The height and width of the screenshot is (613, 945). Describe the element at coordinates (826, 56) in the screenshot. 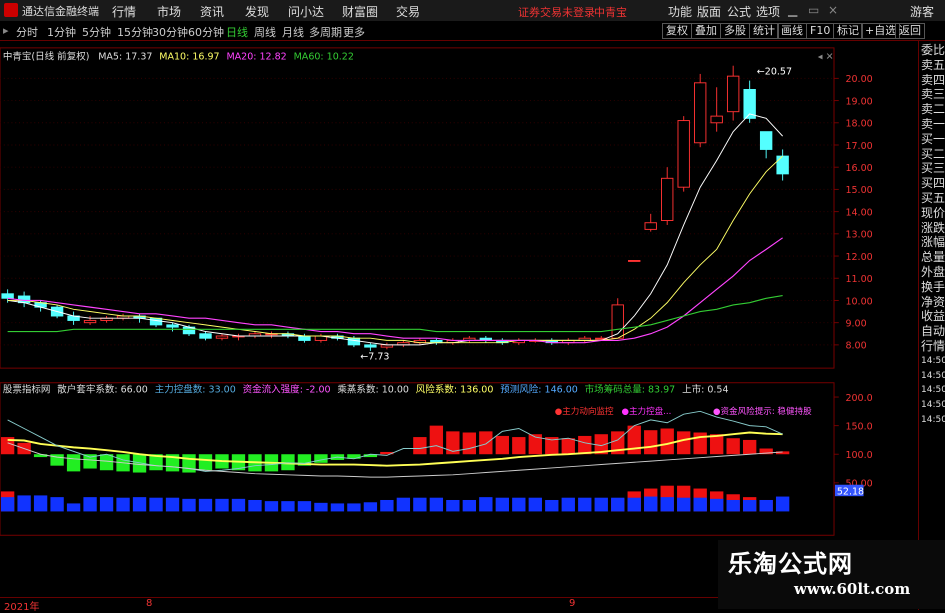

I see `chart-nav-icon: ◂ ✕` at that location.